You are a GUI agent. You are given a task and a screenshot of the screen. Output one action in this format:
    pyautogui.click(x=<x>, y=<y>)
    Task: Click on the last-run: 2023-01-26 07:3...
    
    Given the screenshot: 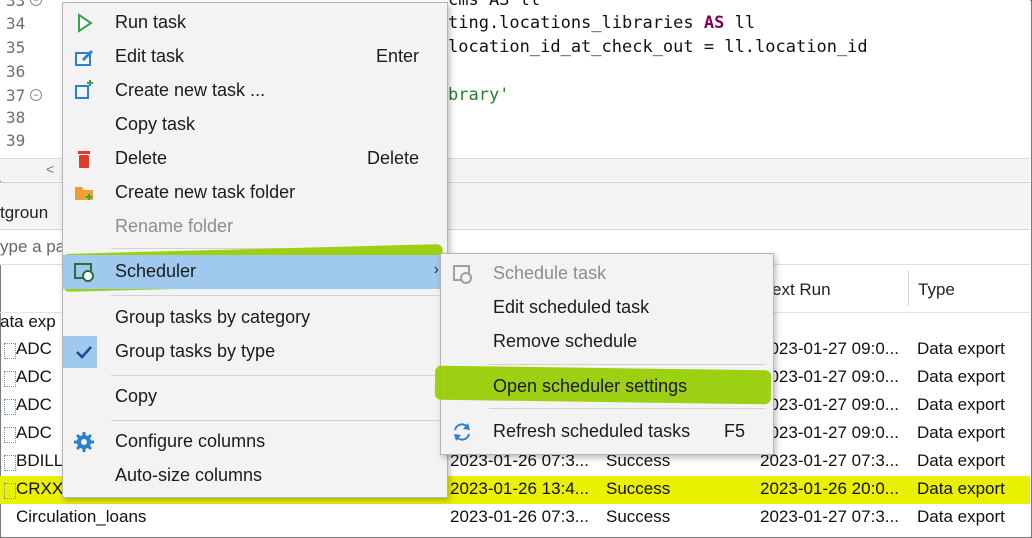 What is the action you would take?
    pyautogui.click(x=519, y=516)
    